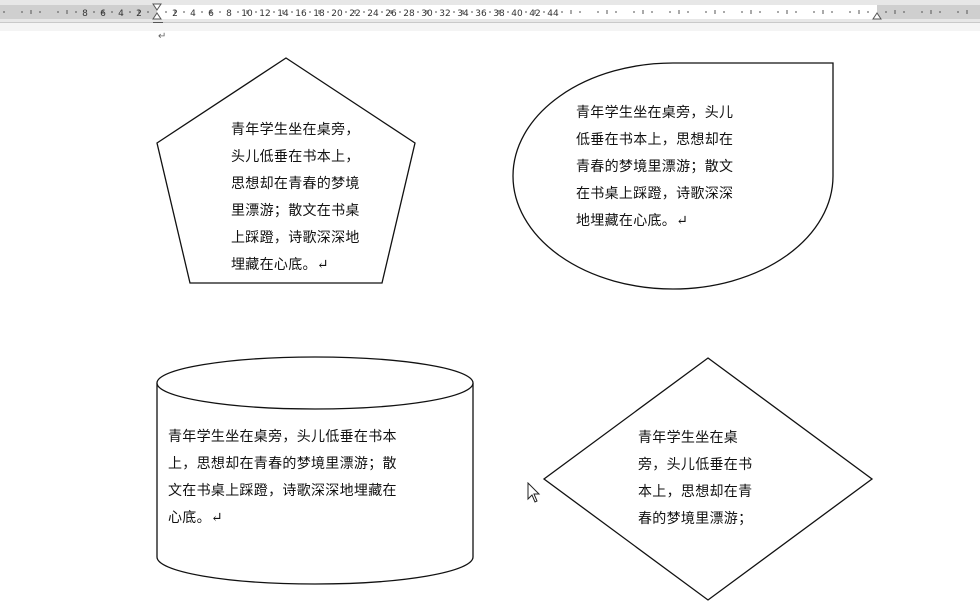 Image resolution: width=980 pixels, height=614 pixels. What do you see at coordinates (162, 36) in the screenshot?
I see `empty-paragraph-mark: ↵` at bounding box center [162, 36].